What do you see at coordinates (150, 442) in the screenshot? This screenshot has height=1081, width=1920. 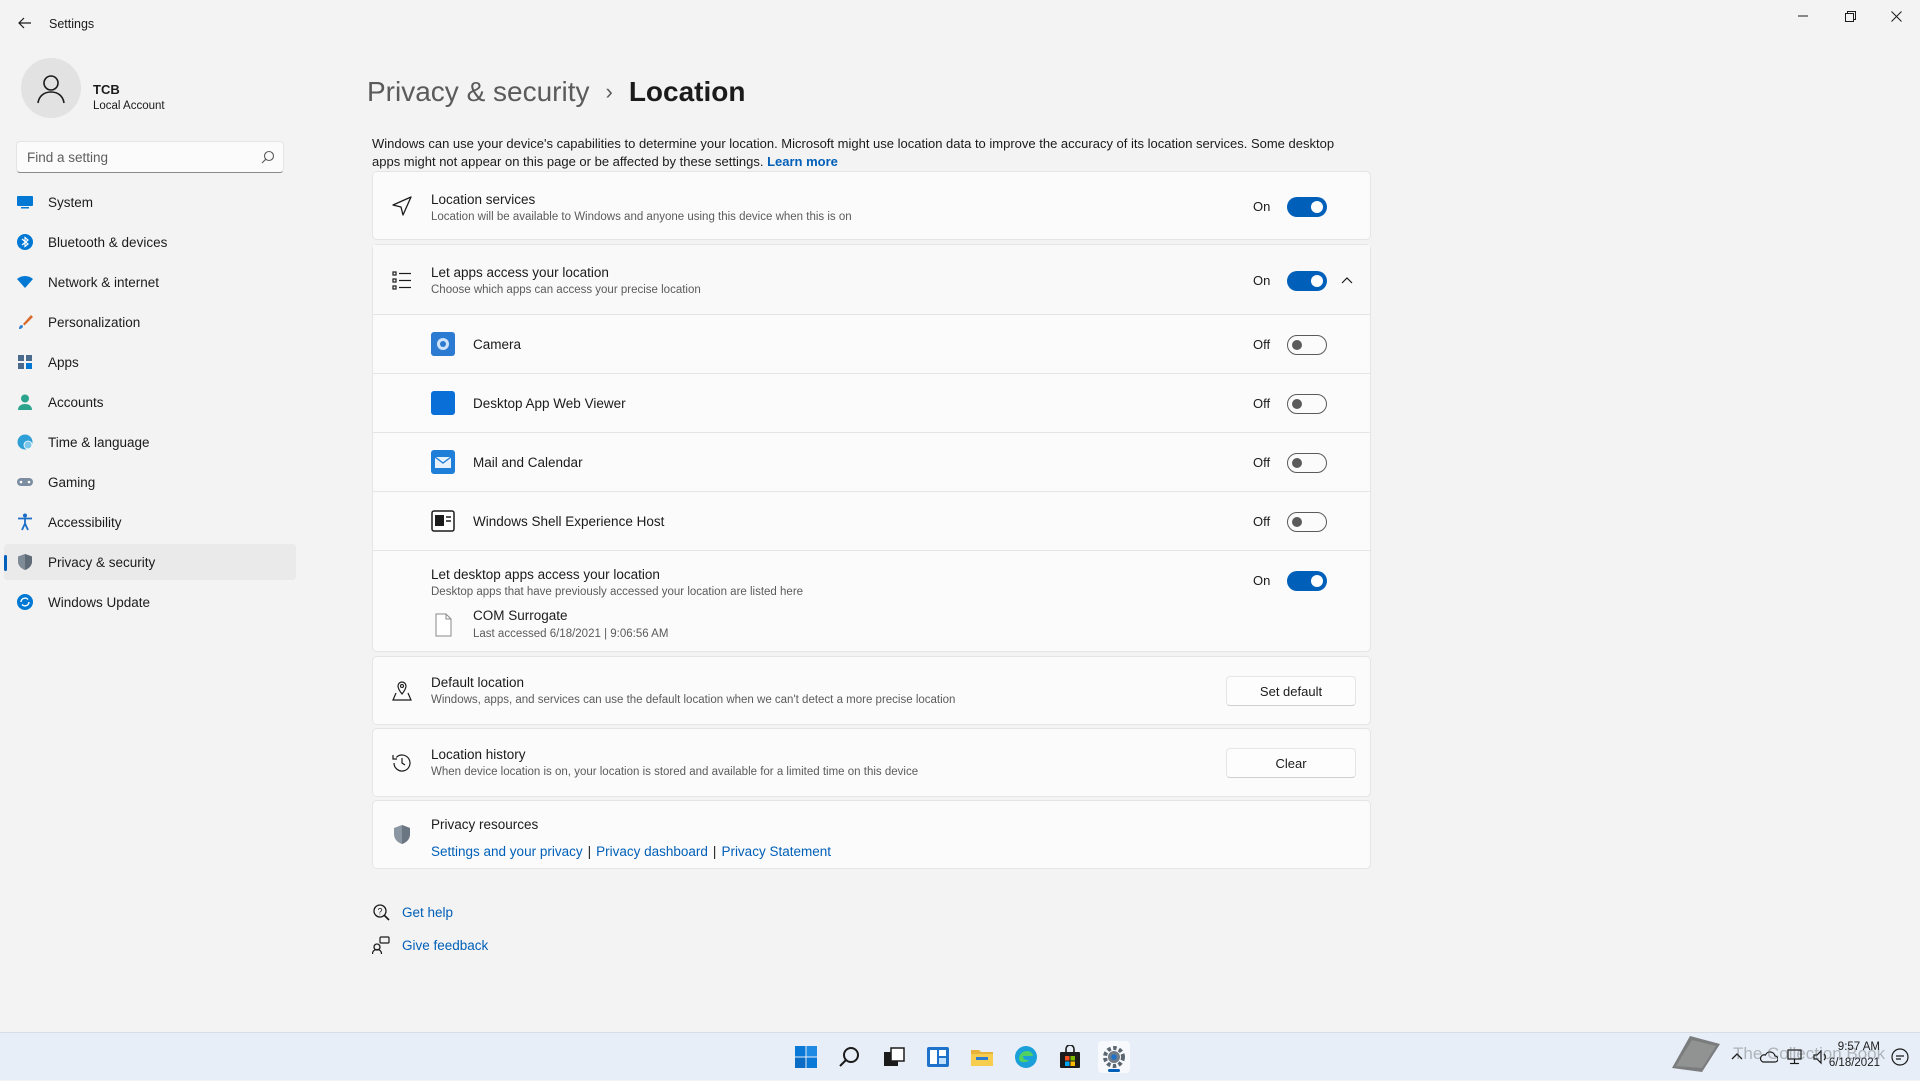 I see `sidebar-item-time-language: Time & language` at bounding box center [150, 442].